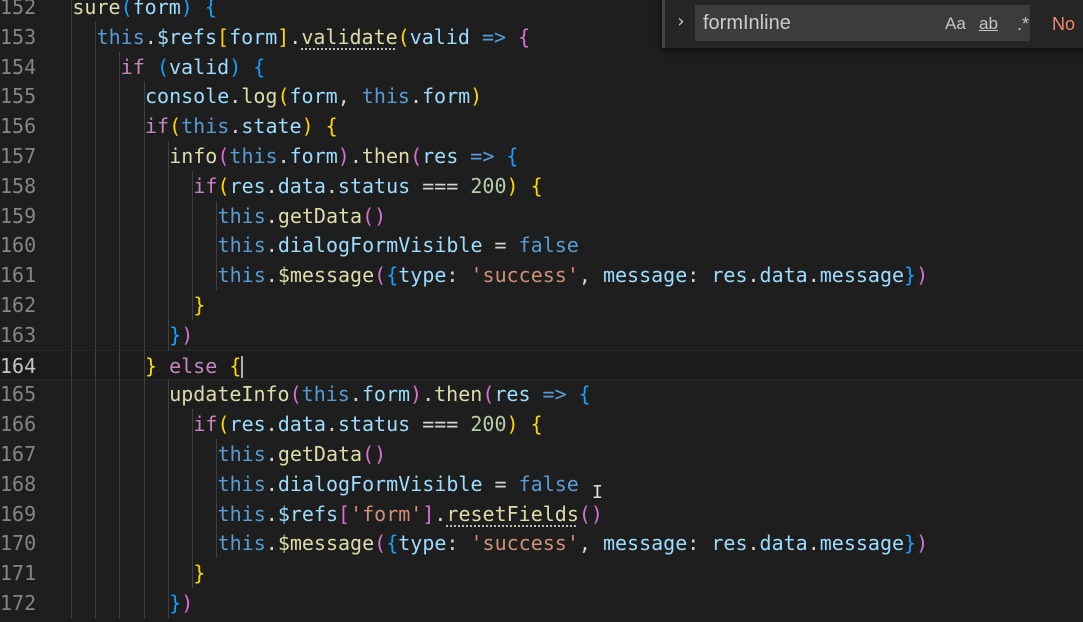 The width and height of the screenshot is (1083, 622). Describe the element at coordinates (320, 215) in the screenshot. I see `code-token: getData` at that location.